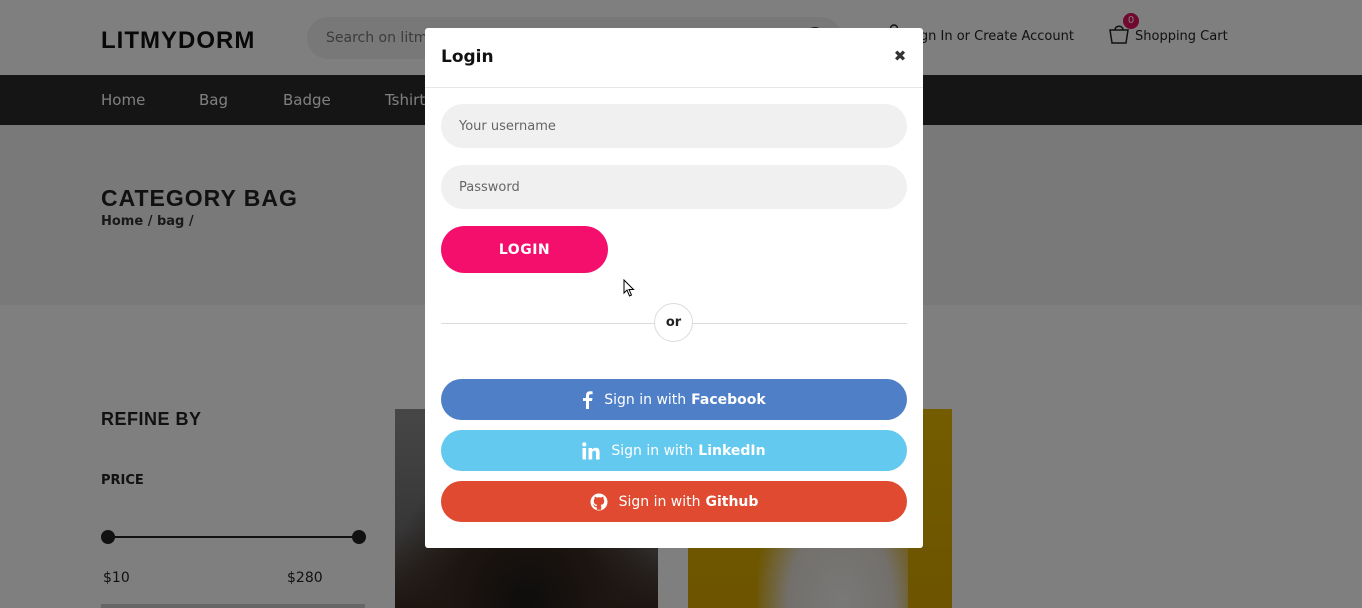  What do you see at coordinates (674, 187) in the screenshot?
I see `password-input` at bounding box center [674, 187].